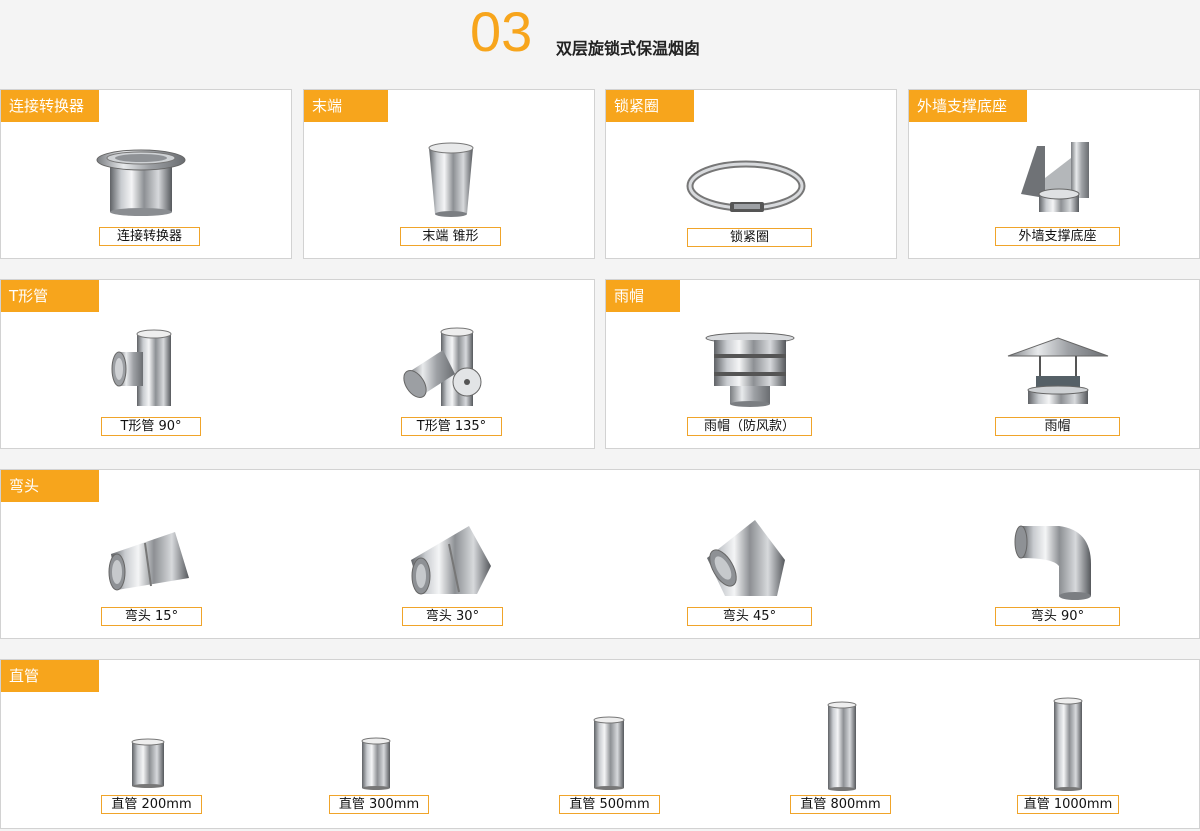  Describe the element at coordinates (650, 106) in the screenshot. I see `tab-clamp: 锁紧圈` at that location.